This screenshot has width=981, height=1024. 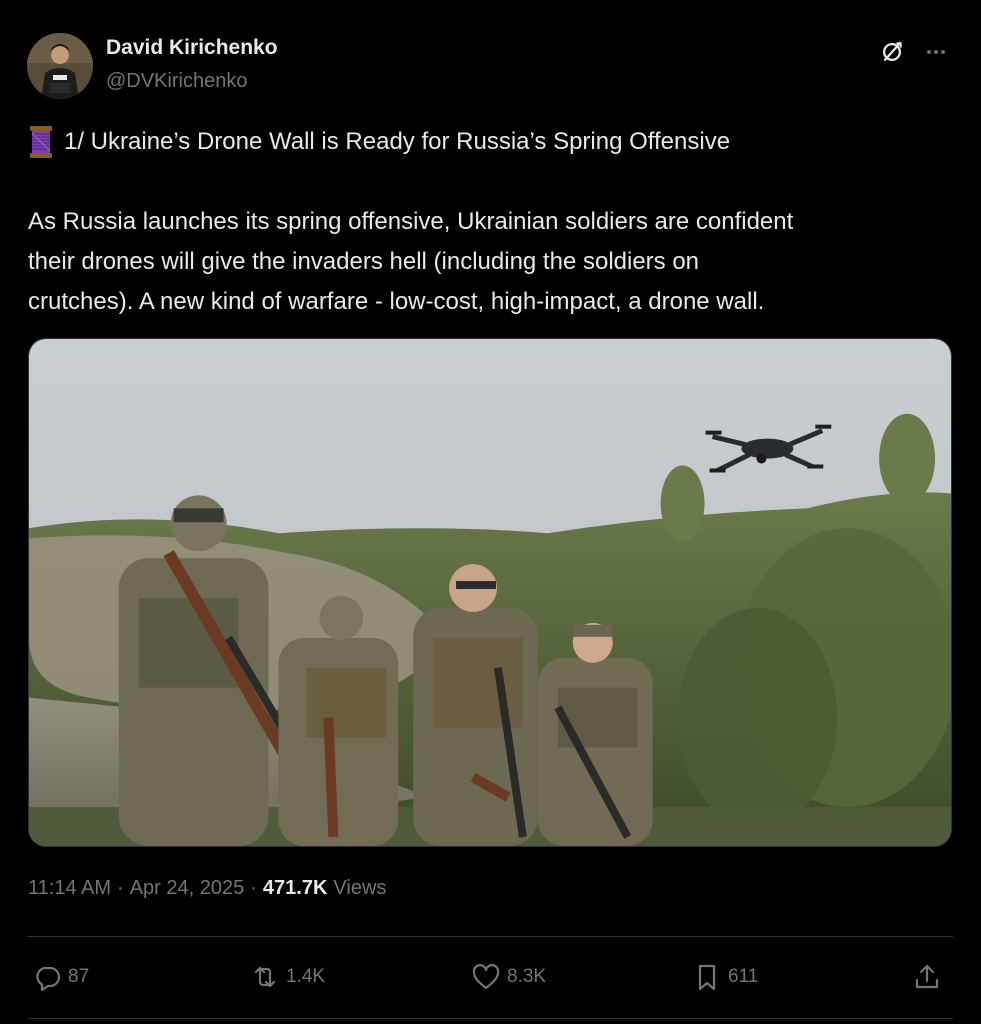 I want to click on repost-icon, so click(x=265, y=977).